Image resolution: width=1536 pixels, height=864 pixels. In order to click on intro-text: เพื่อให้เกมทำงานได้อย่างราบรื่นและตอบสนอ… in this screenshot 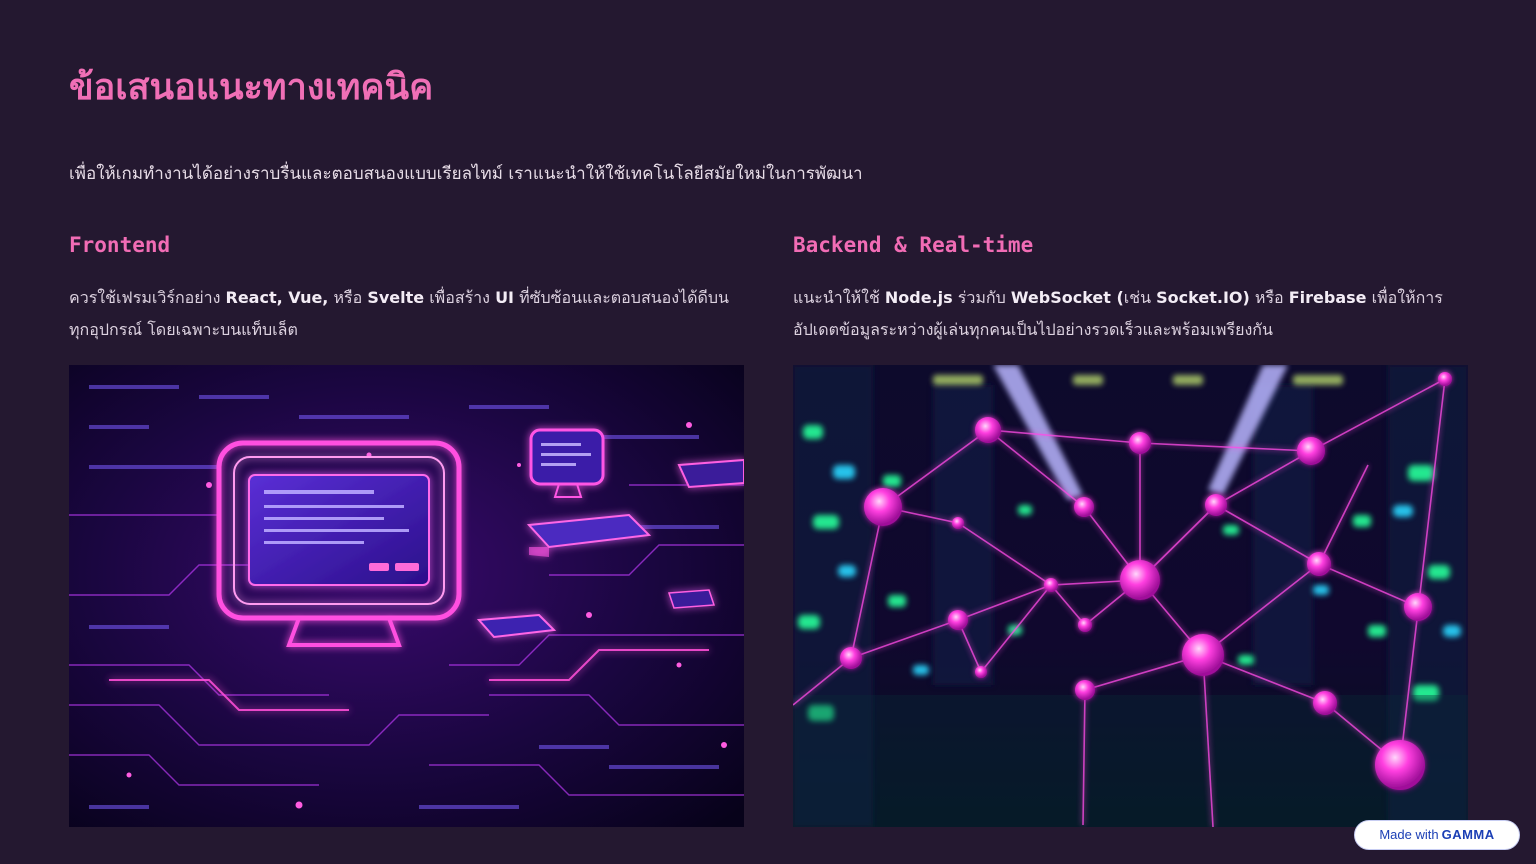, I will do `click(466, 174)`.